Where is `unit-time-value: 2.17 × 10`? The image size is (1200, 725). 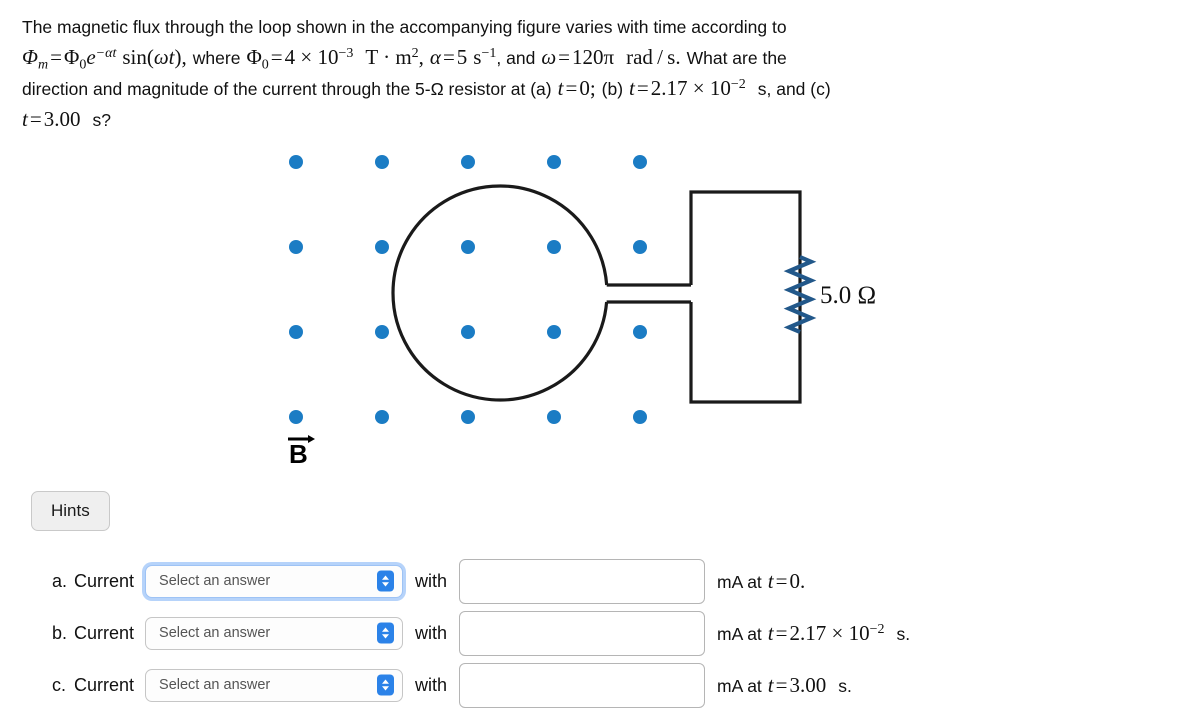
unit-time-value: 2.17 × 10 is located at coordinates (829, 632).